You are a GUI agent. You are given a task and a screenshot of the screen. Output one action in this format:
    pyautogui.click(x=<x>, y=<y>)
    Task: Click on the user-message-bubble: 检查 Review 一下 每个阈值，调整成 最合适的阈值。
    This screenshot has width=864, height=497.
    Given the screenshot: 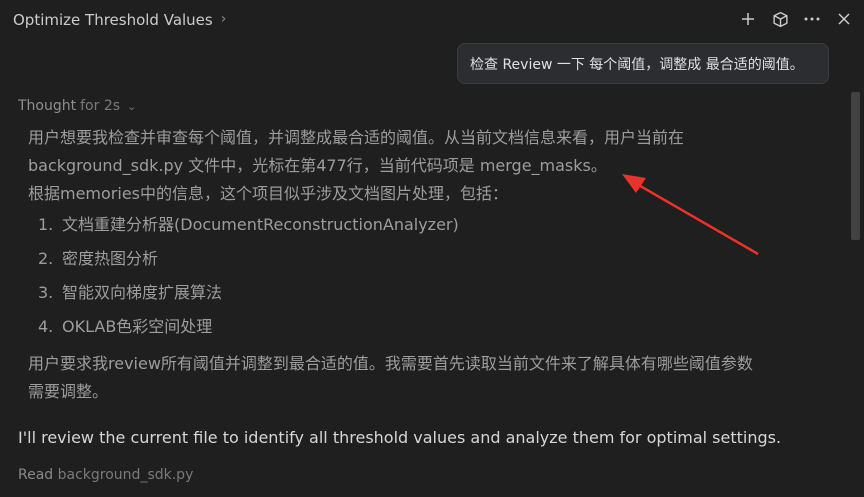 What is the action you would take?
    pyautogui.click(x=643, y=63)
    